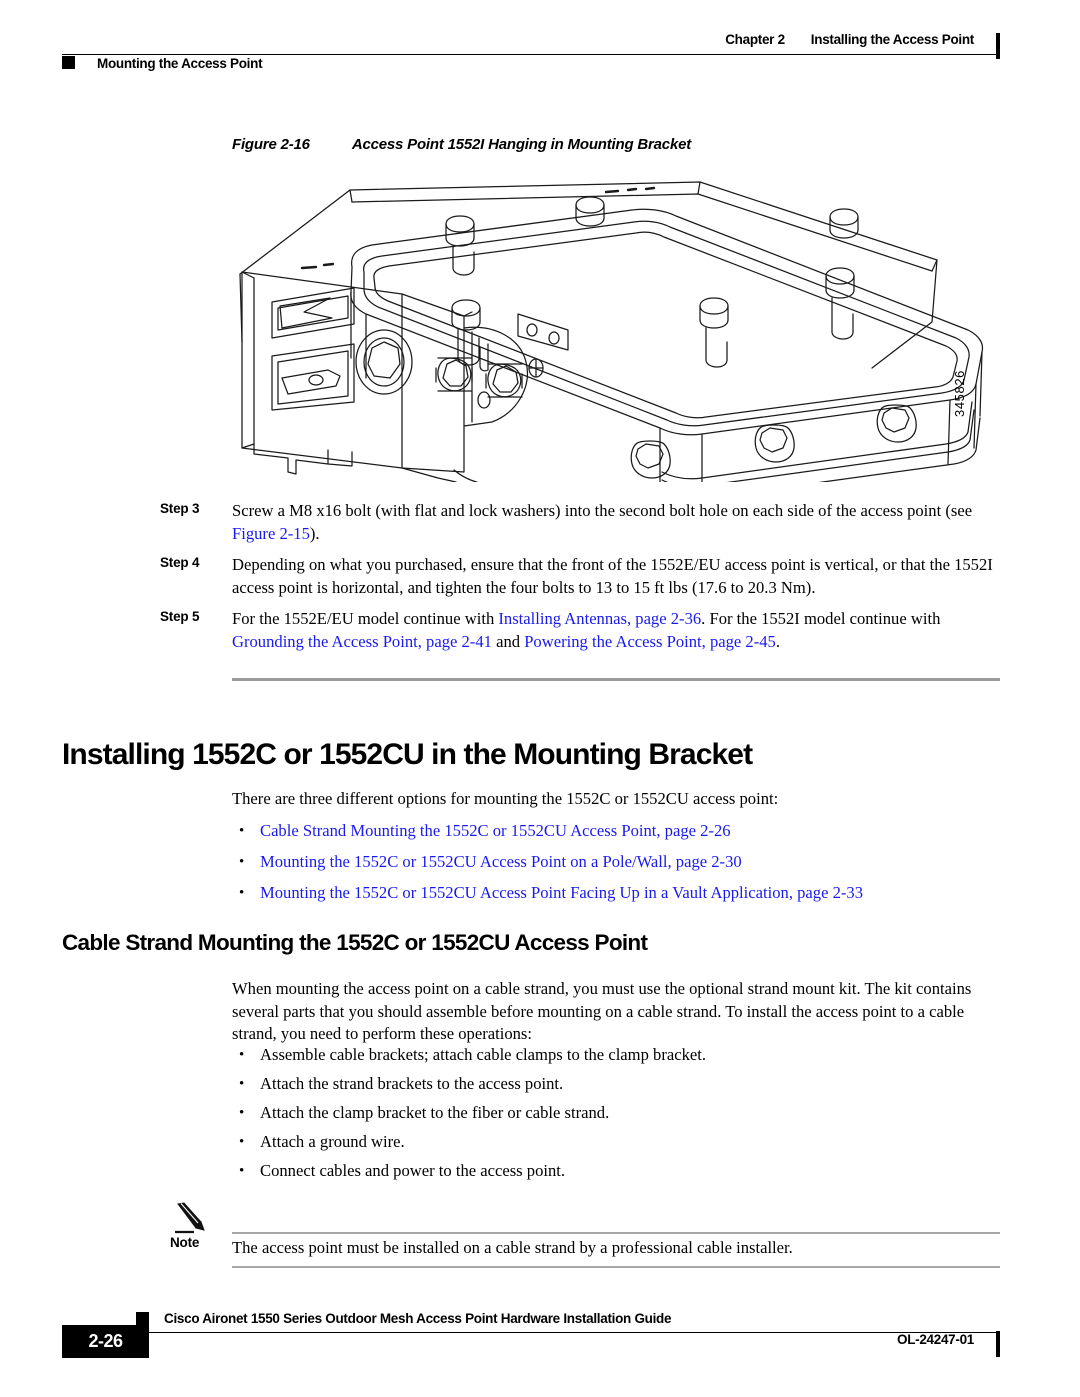  I want to click on header-square-marker, so click(68, 62).